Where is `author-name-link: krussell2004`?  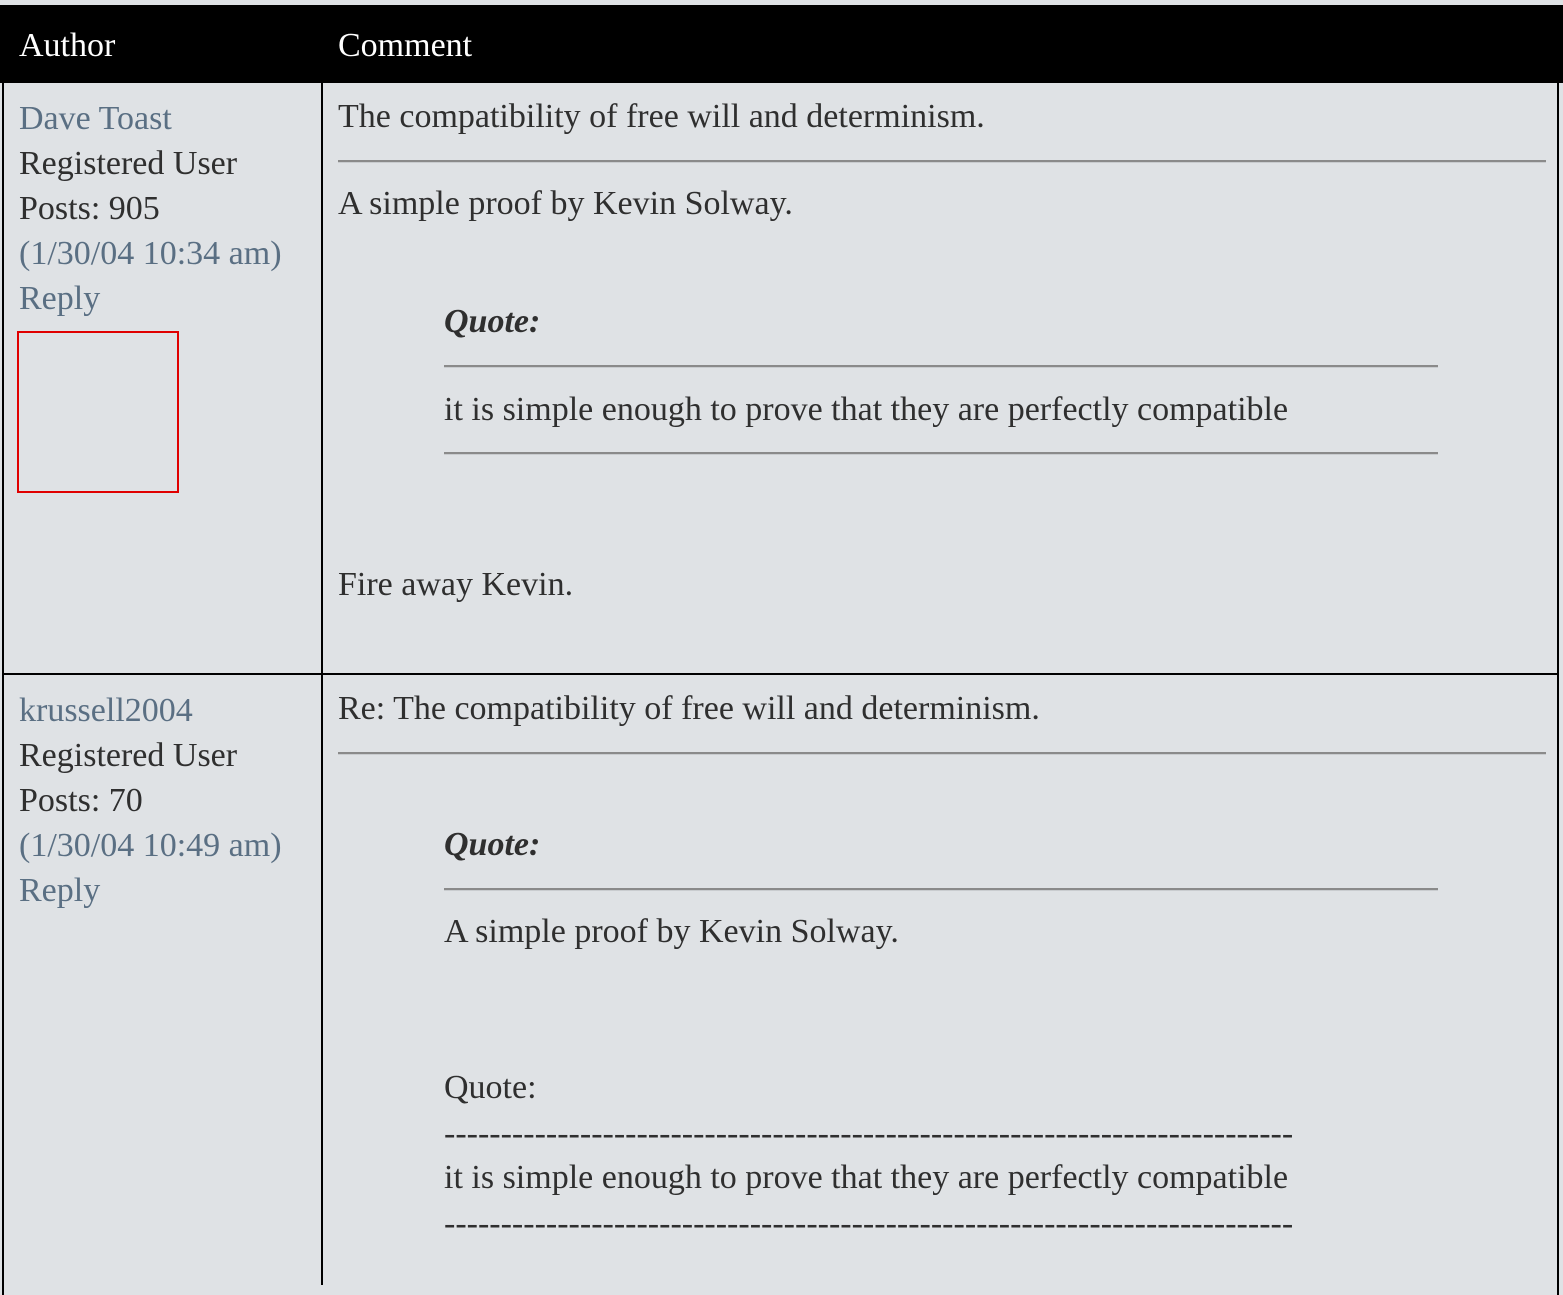
author-name-link: krussell2004 is located at coordinates (150, 710).